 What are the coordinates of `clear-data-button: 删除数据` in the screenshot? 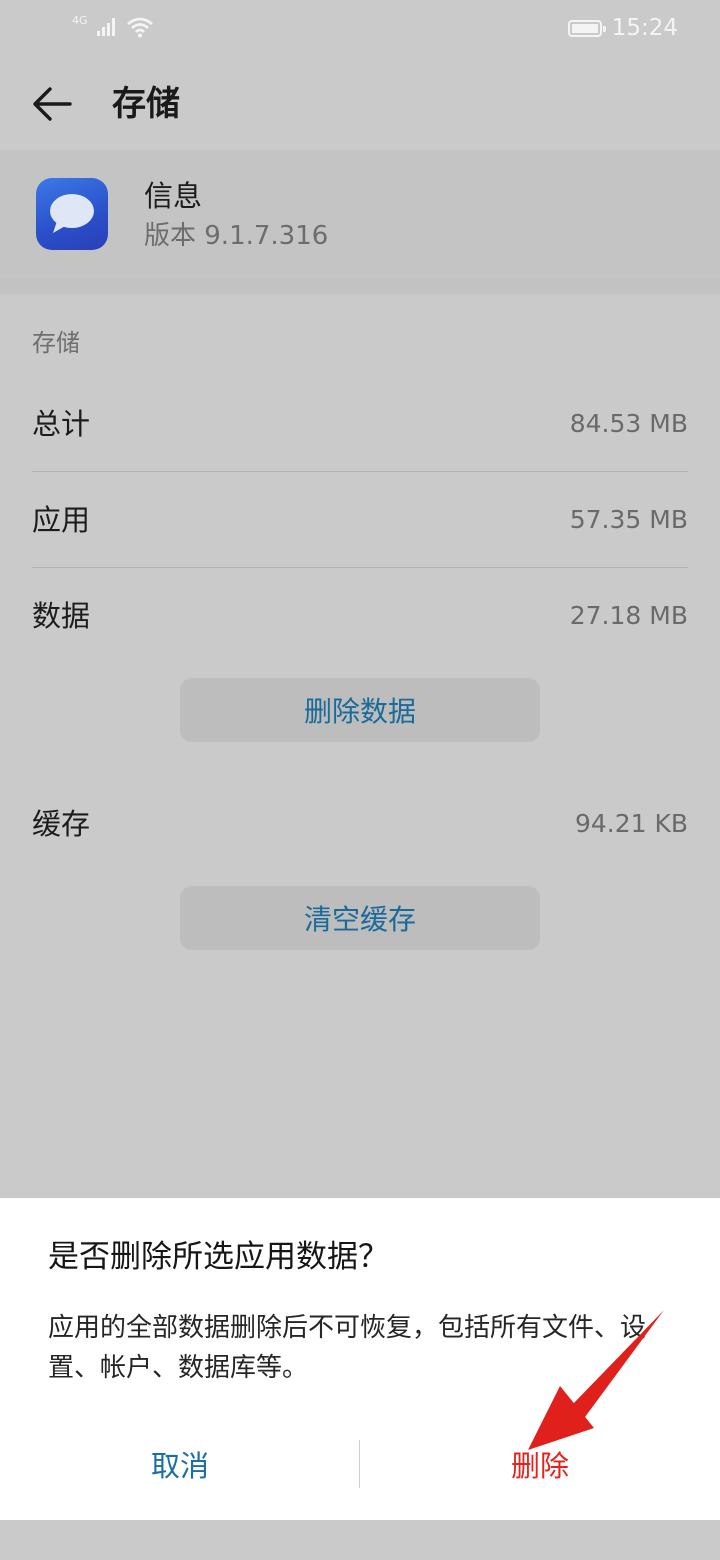 It's located at (360, 710).